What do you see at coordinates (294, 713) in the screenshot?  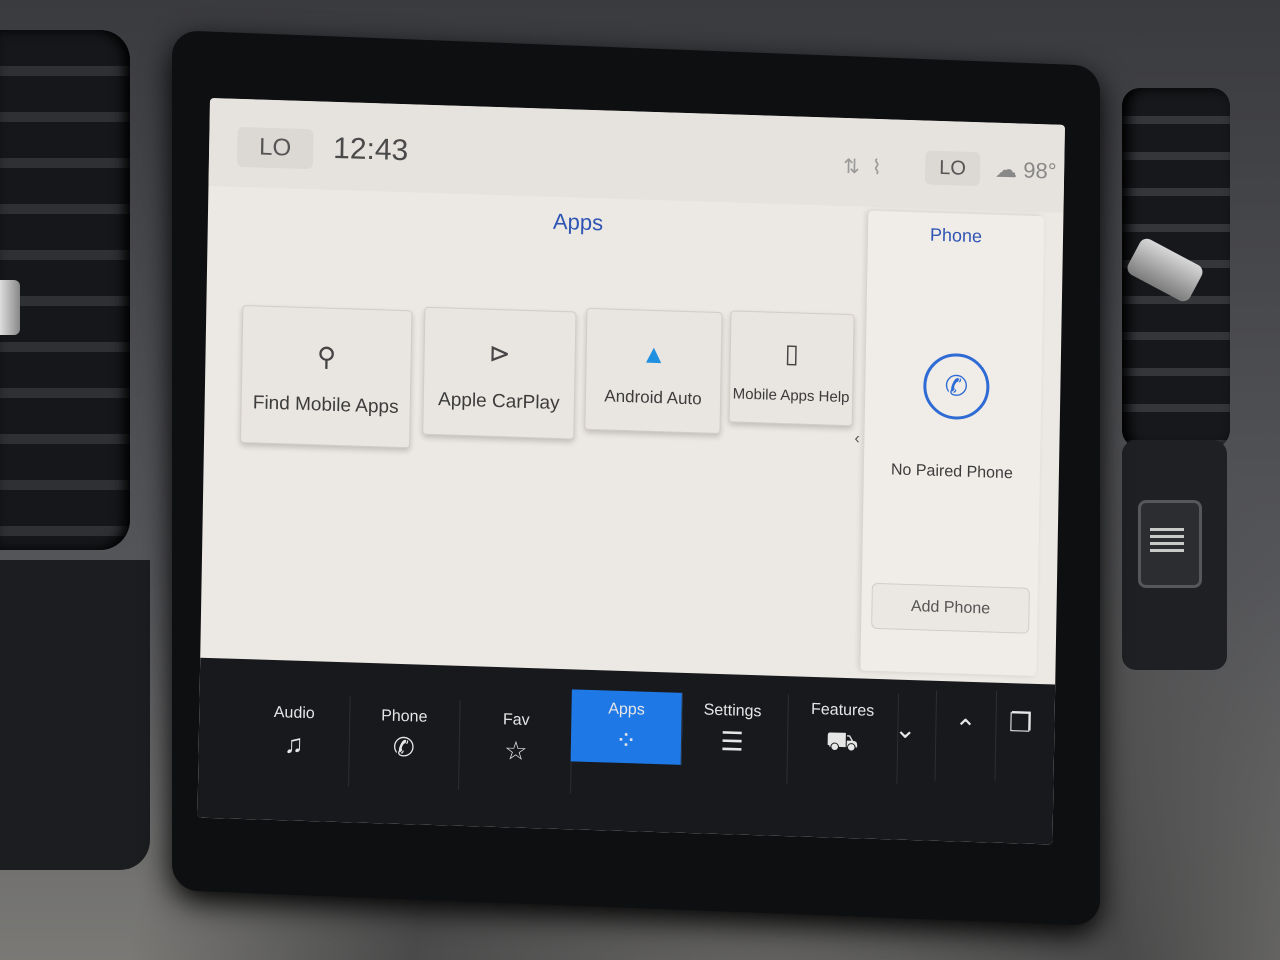 I see `nav-label: Audio` at bounding box center [294, 713].